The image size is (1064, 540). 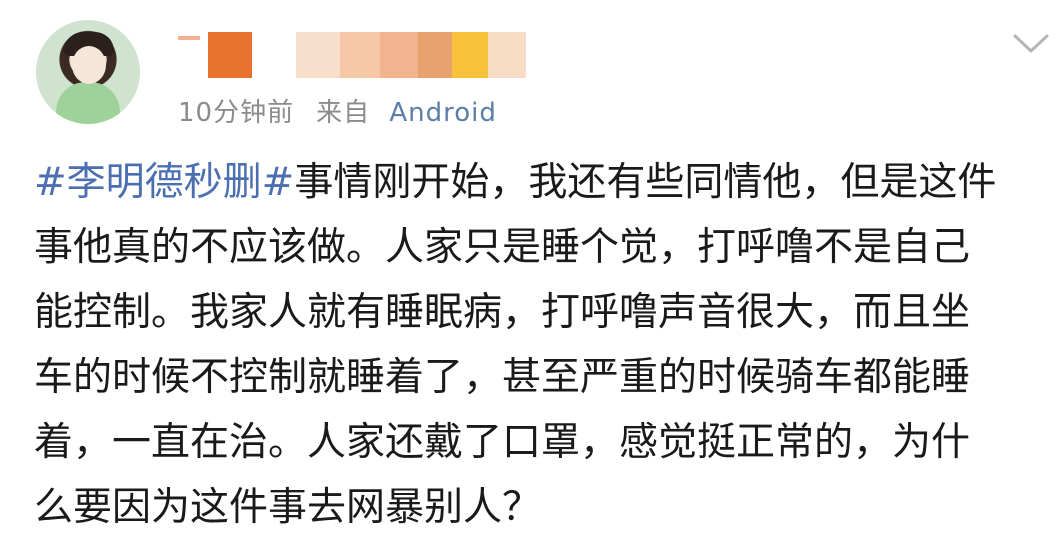 I want to click on post-time: 10分钟前, so click(x=236, y=113).